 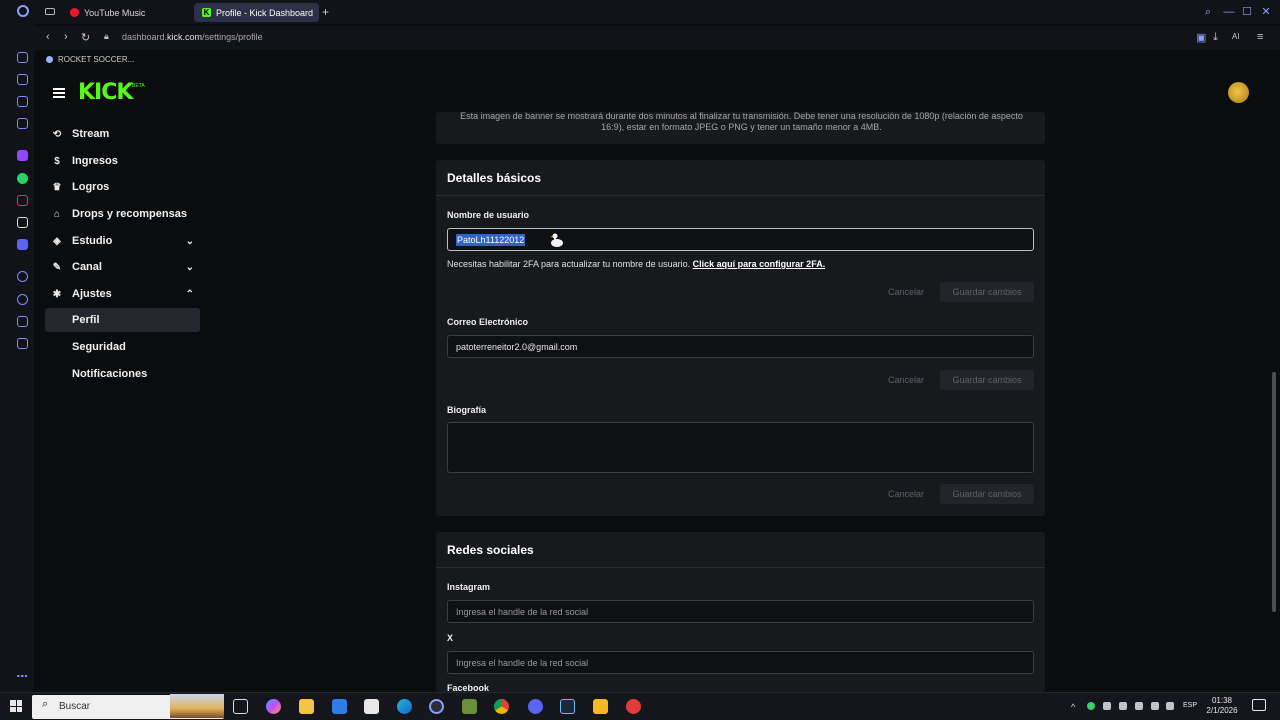 I want to click on network-icon, so click(x=1155, y=706).